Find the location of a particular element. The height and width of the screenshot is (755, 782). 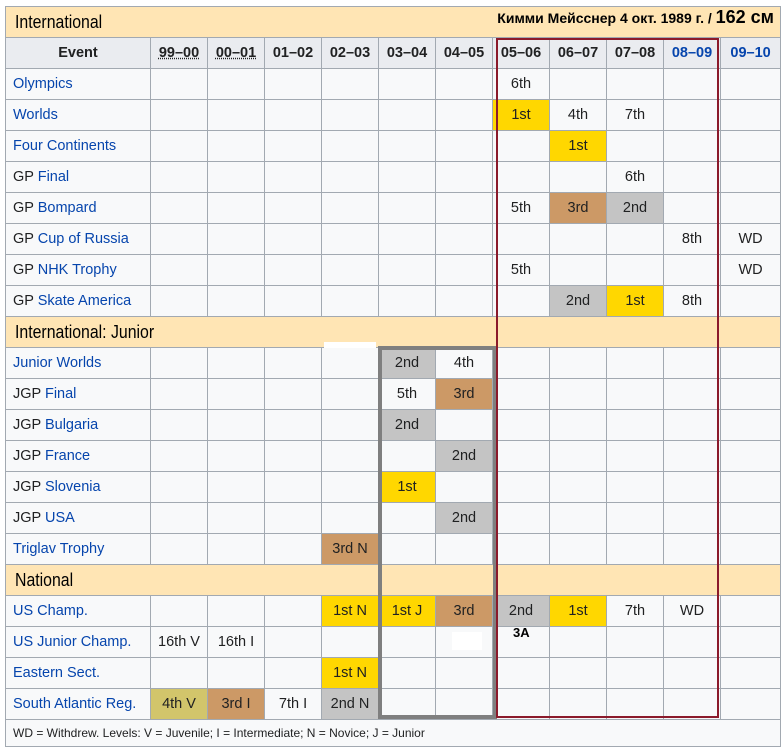

table-row: JGP Final 5th 3rd is located at coordinates (393, 394).